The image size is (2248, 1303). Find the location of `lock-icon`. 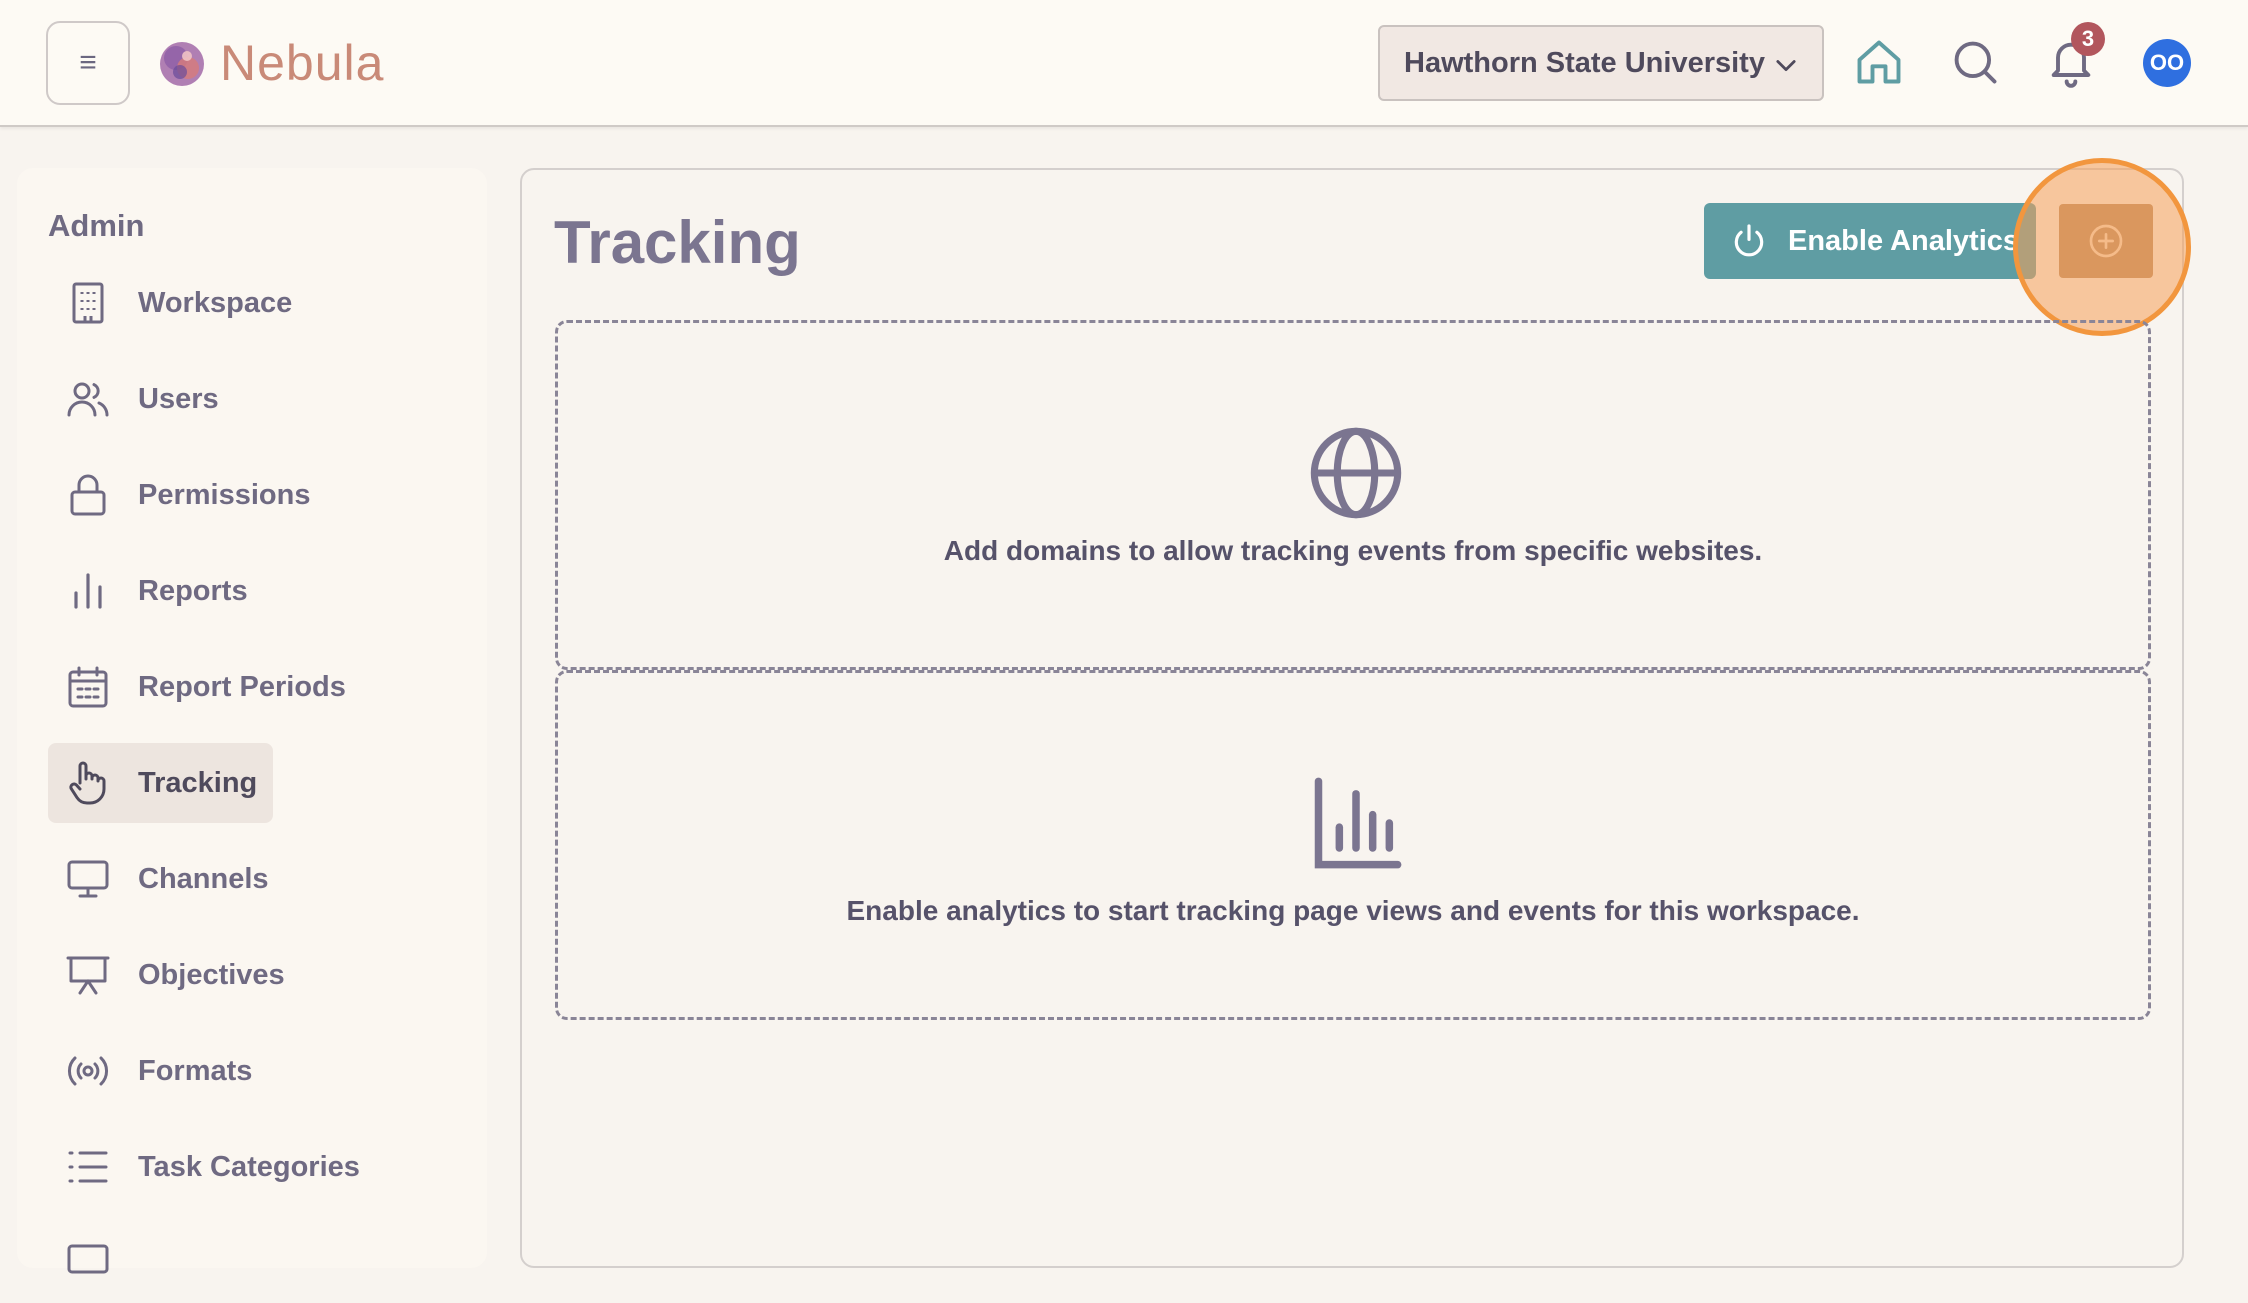

lock-icon is located at coordinates (88, 495).